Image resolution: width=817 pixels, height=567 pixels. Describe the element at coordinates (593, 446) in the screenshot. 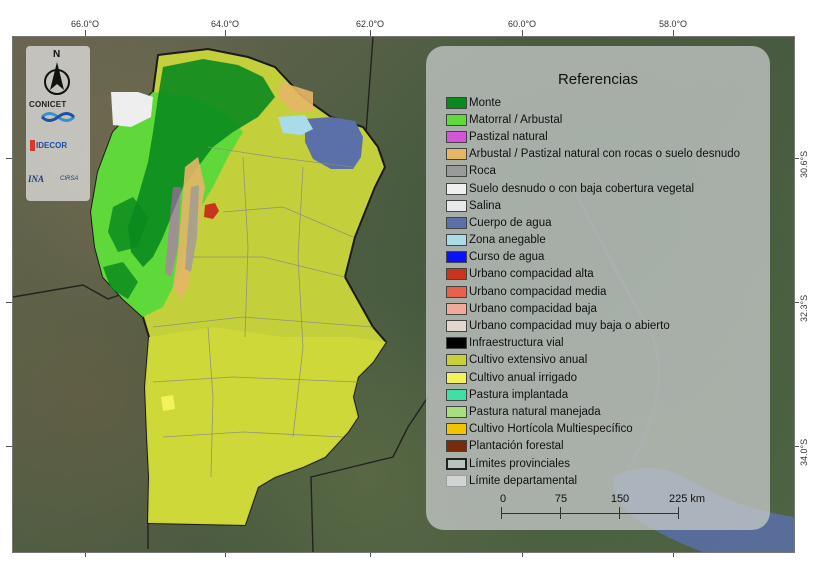

I see `legend-item: Plantación forestal` at that location.